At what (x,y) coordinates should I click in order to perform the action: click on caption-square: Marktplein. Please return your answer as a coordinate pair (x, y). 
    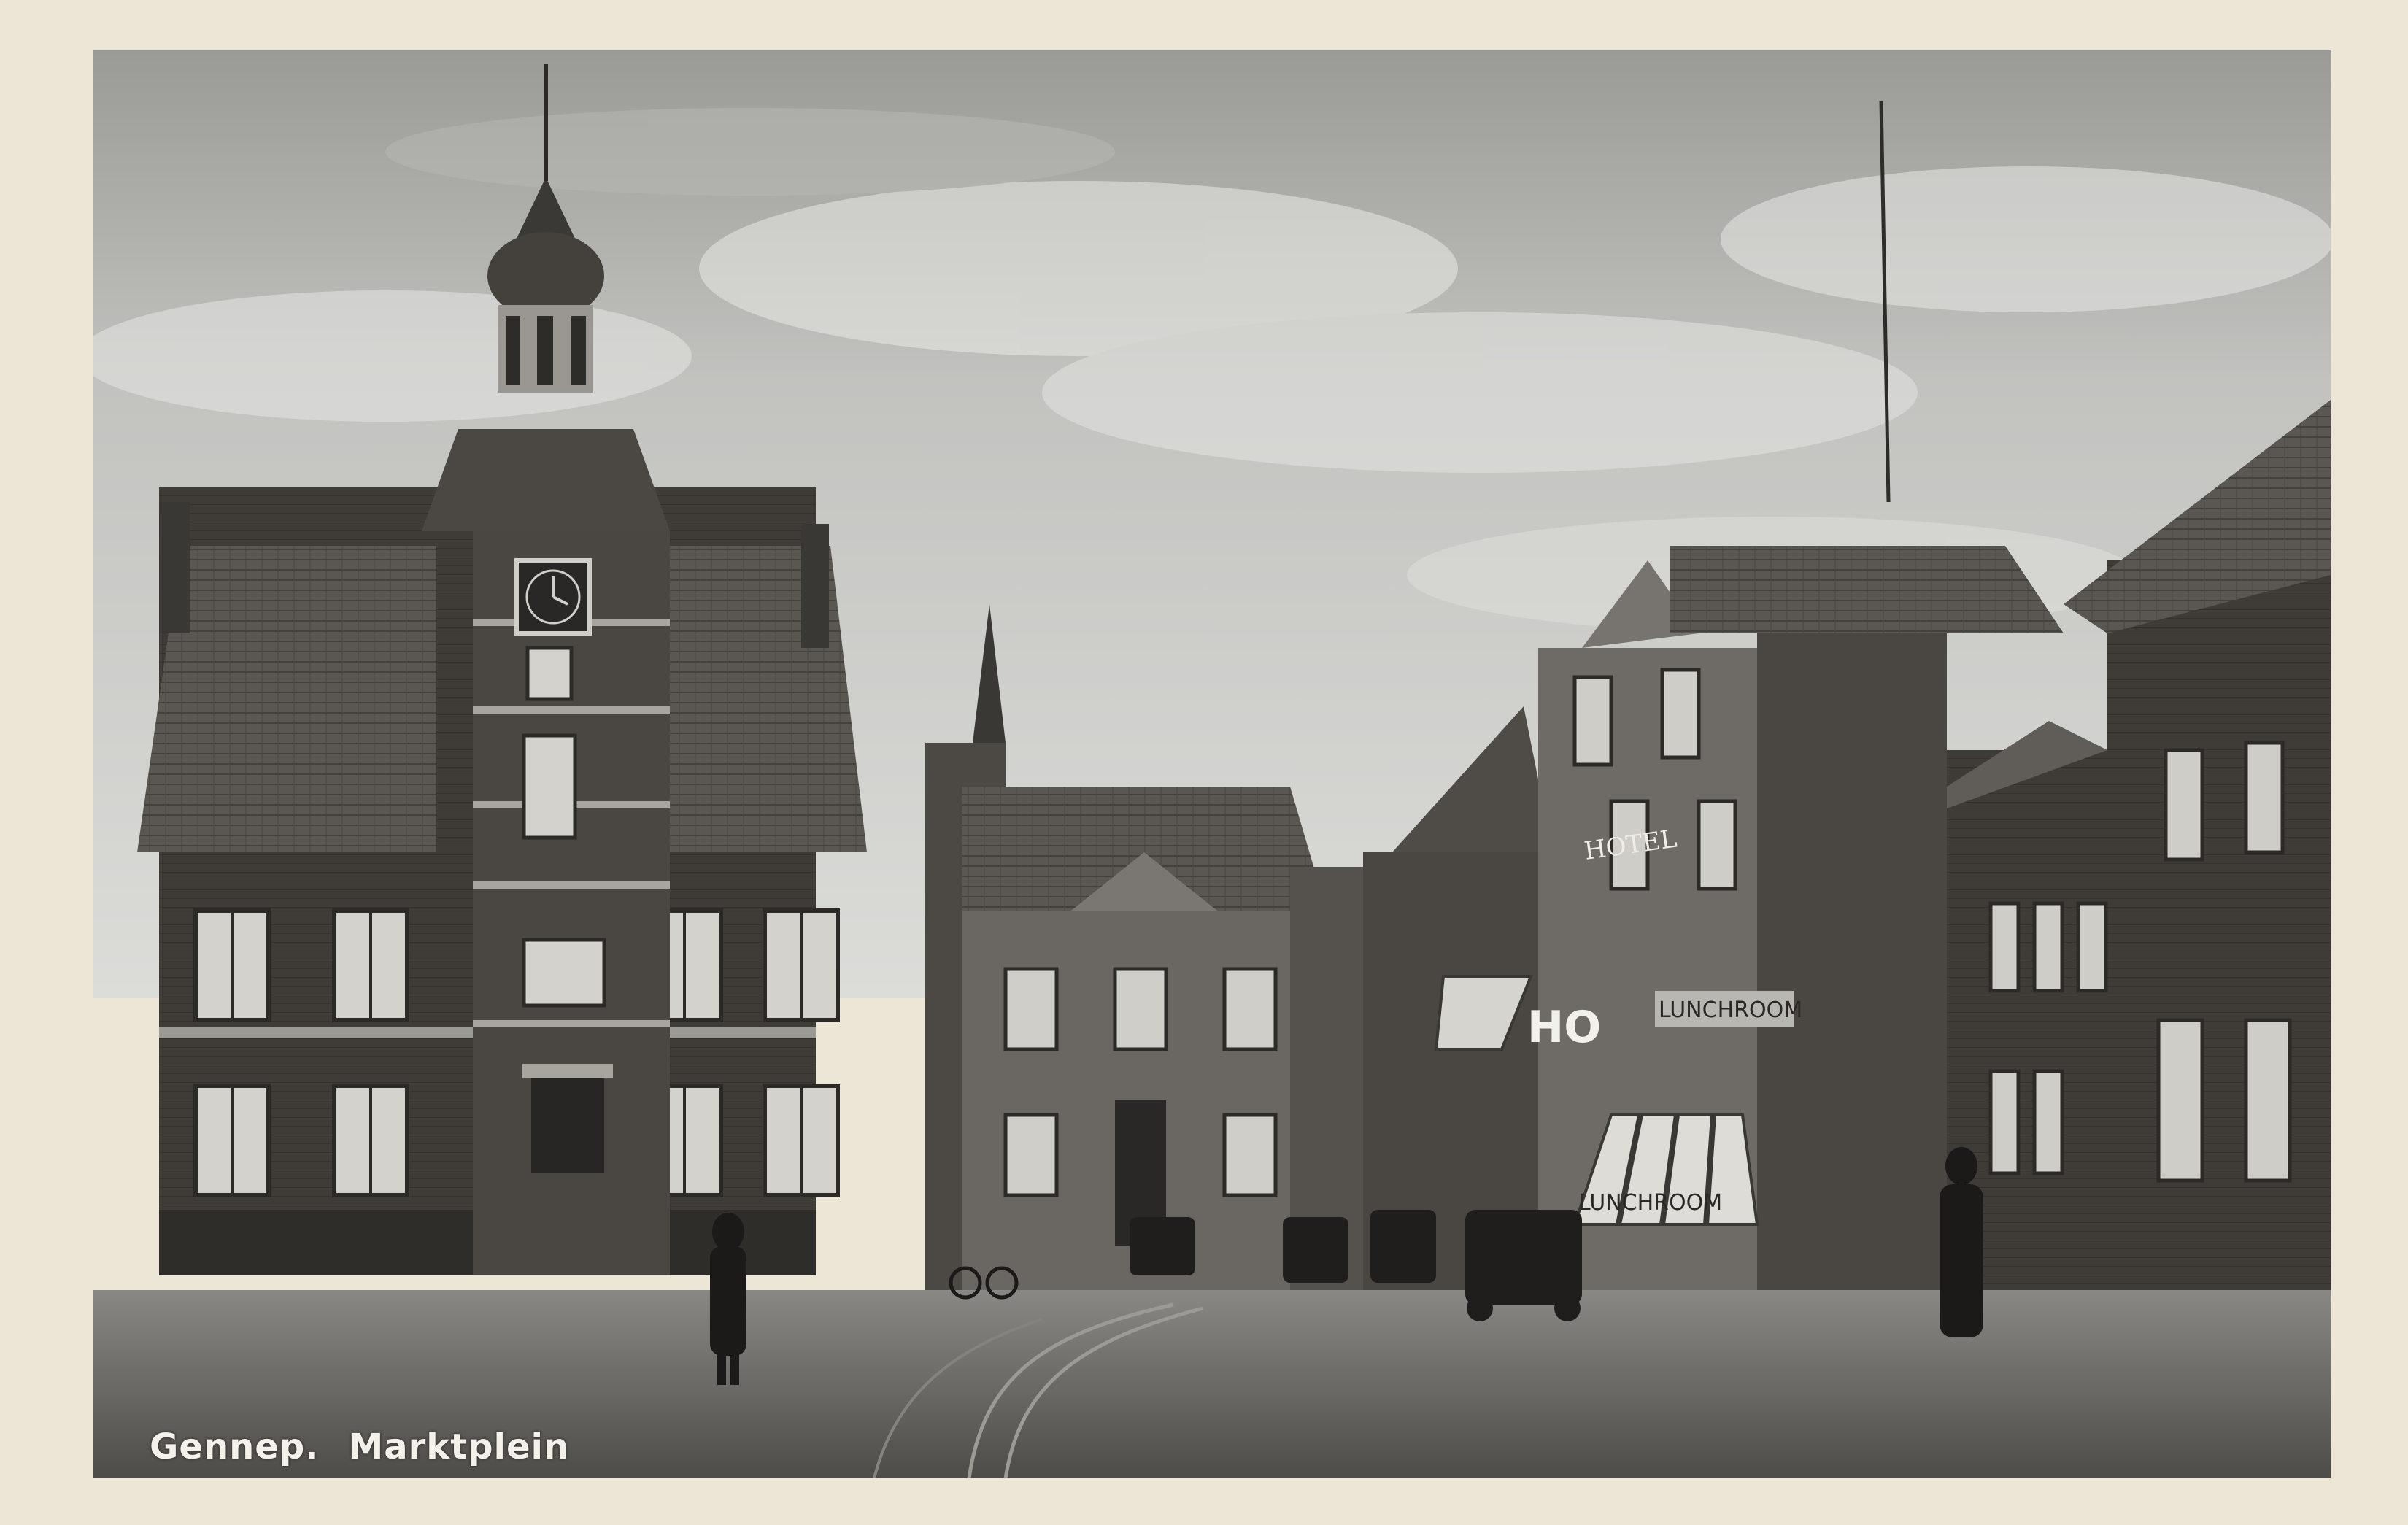
    Looking at the image, I should click on (459, 1446).